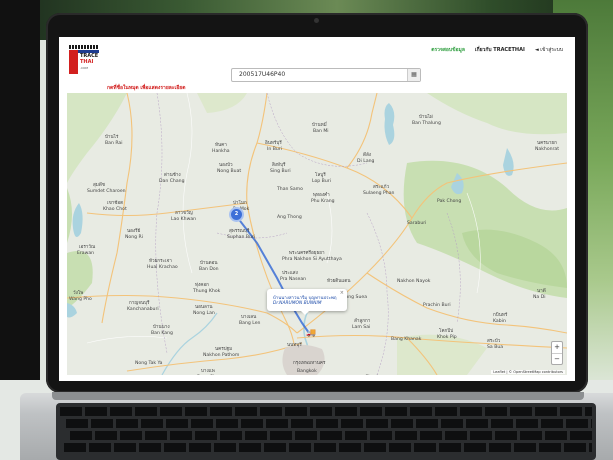  I want to click on map-place-label: บ้านนาง, so click(161, 327).